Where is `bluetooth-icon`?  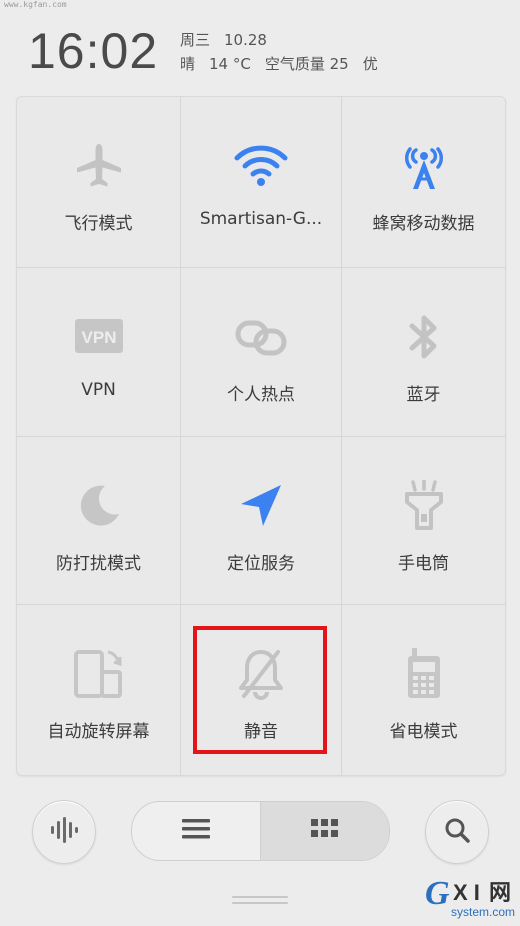
bluetooth-icon is located at coordinates (424, 337).